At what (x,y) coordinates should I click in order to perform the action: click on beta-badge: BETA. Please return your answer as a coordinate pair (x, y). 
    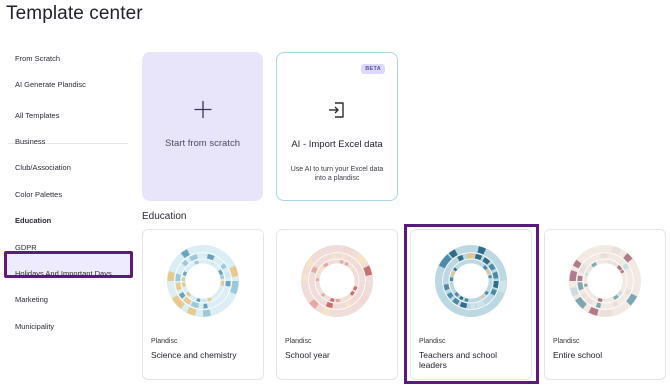
    Looking at the image, I should click on (373, 69).